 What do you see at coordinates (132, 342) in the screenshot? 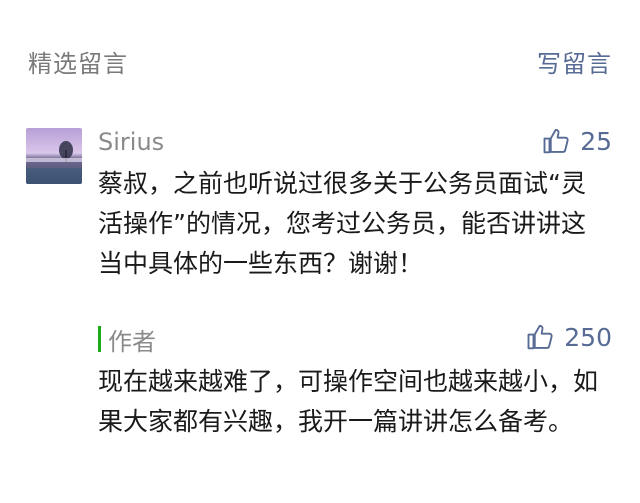
I see `reply-author-label: 作者` at bounding box center [132, 342].